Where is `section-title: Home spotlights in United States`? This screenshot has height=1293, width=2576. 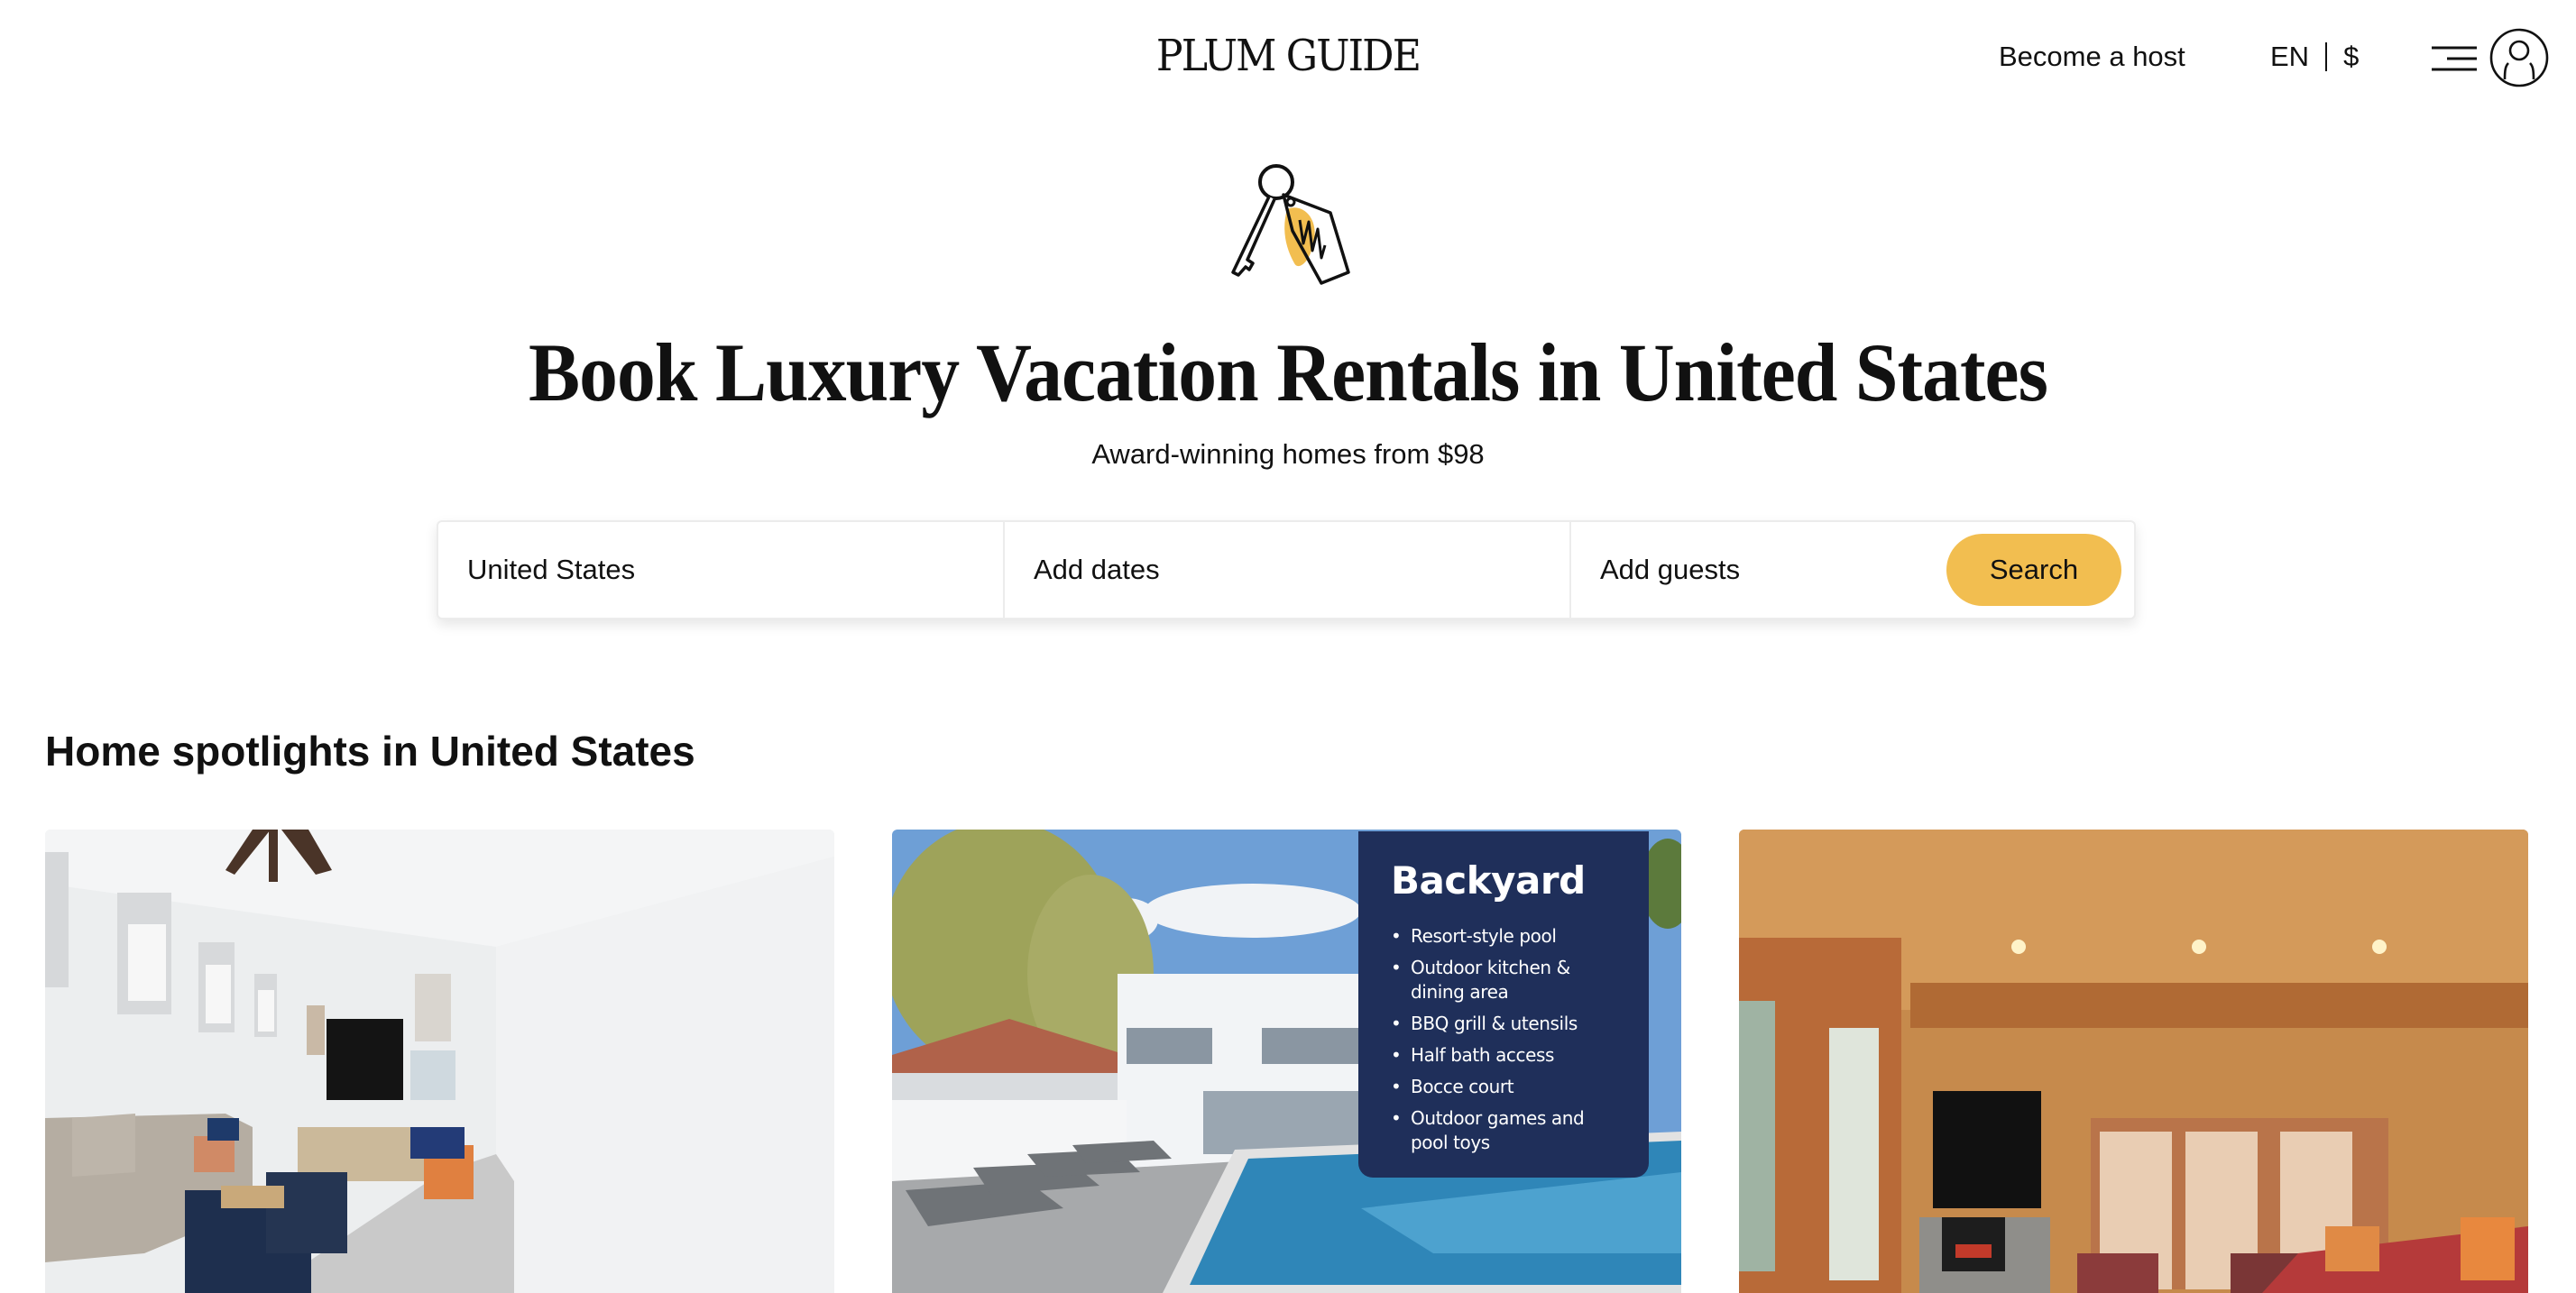
section-title: Home spotlights in United States is located at coordinates (370, 752).